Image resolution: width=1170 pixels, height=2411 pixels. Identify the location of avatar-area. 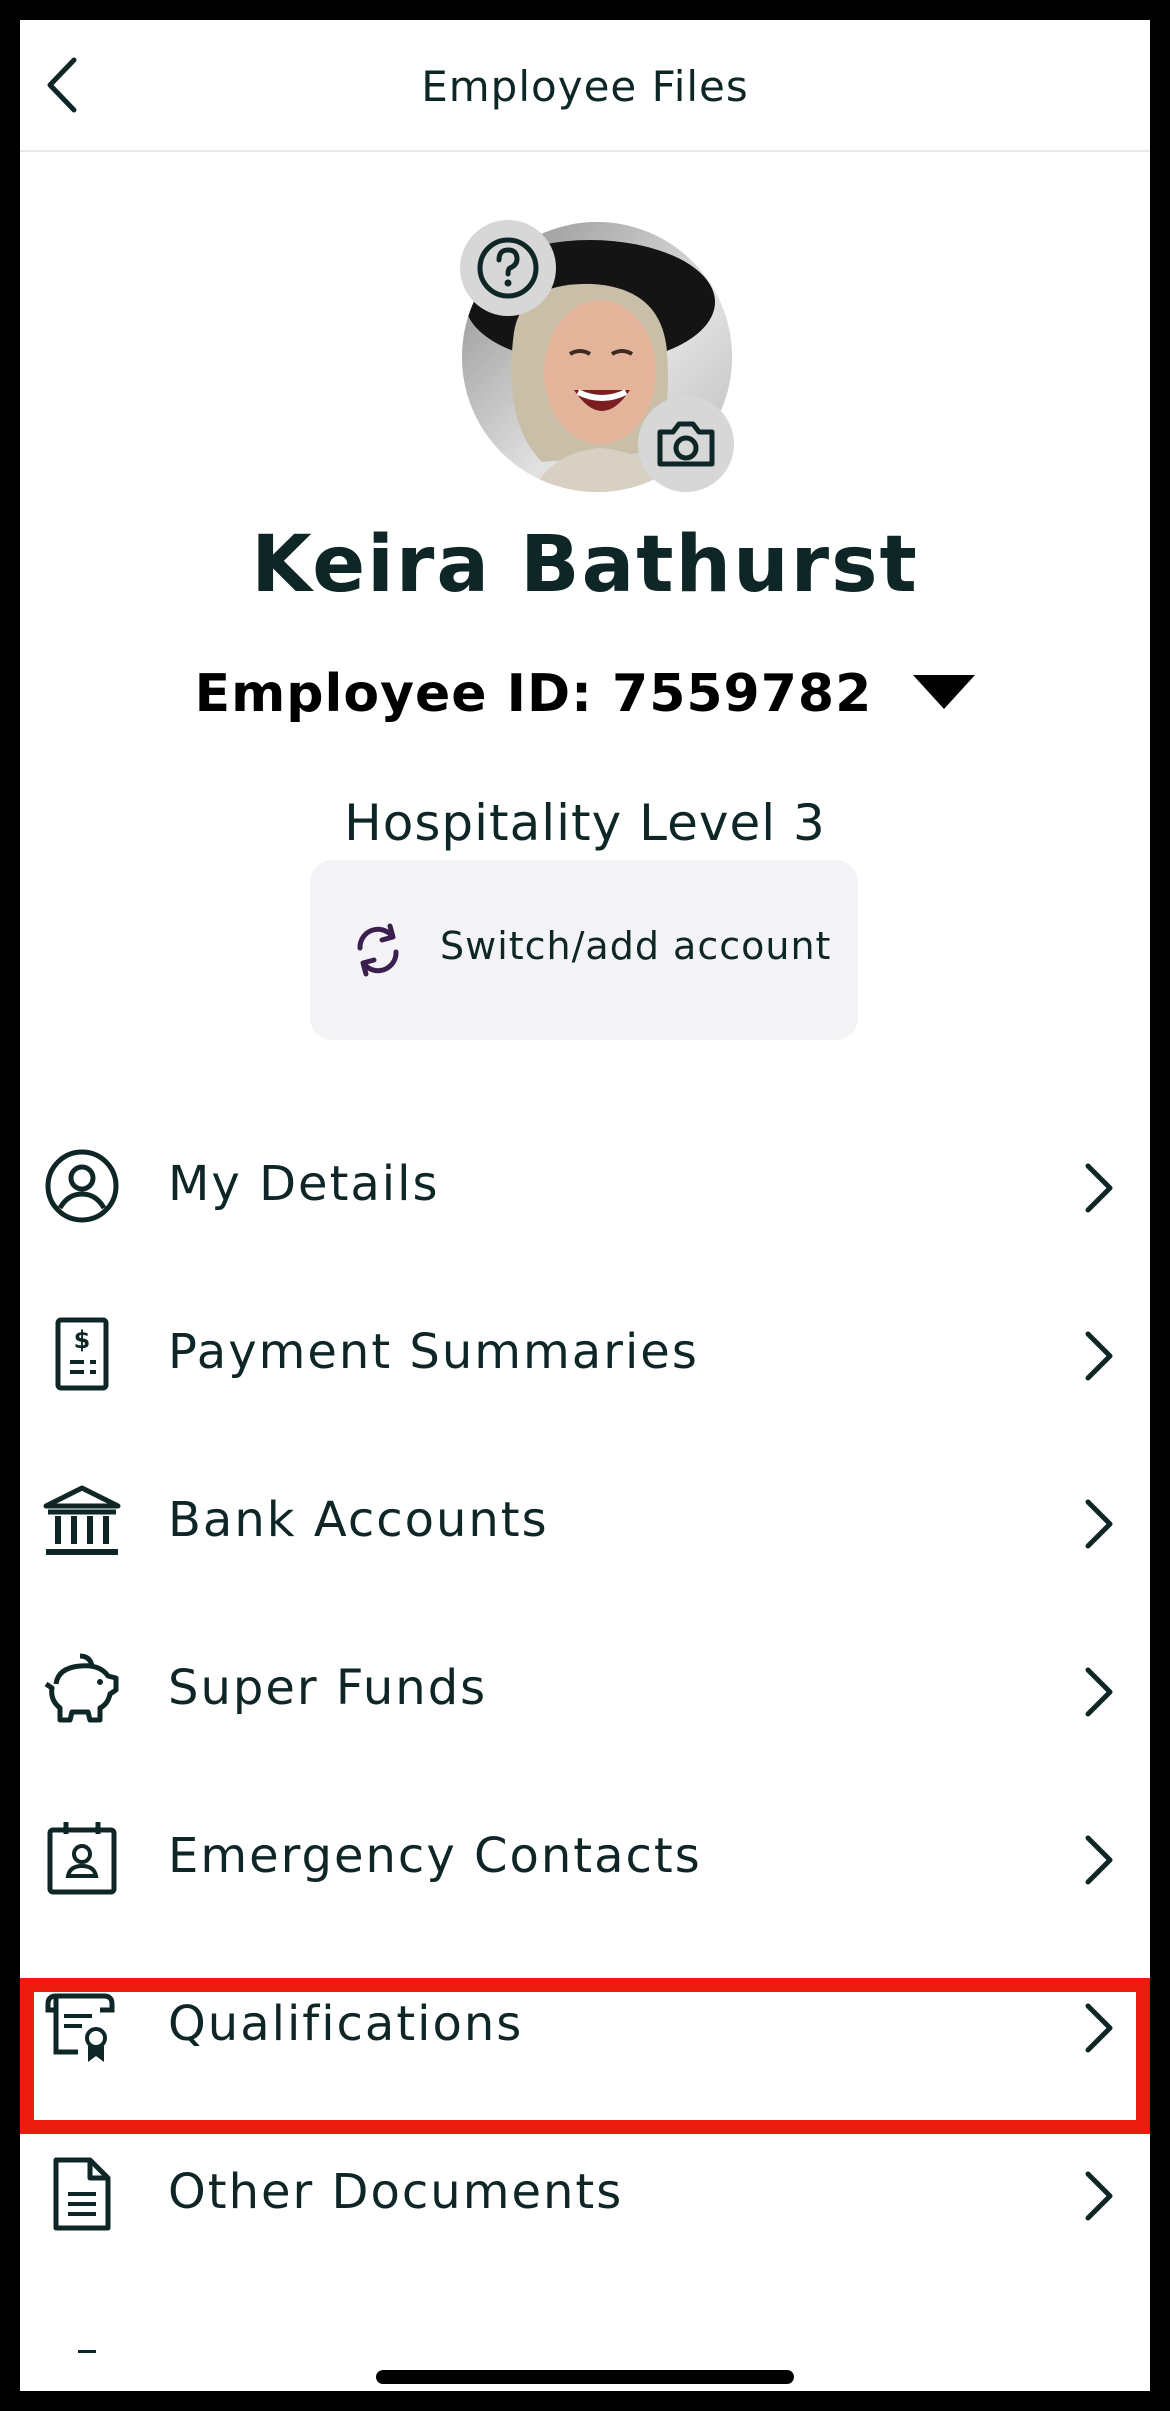
(590, 350).